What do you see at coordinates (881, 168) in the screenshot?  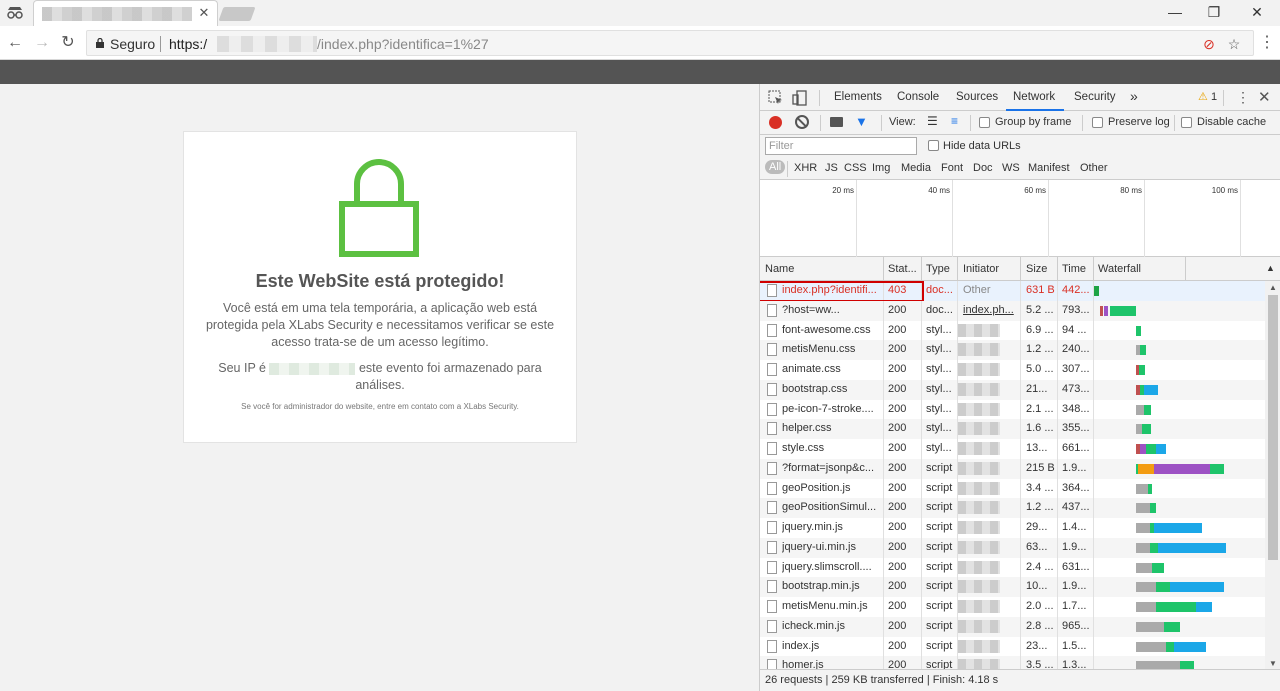 I see `type-filter-img: Img` at bounding box center [881, 168].